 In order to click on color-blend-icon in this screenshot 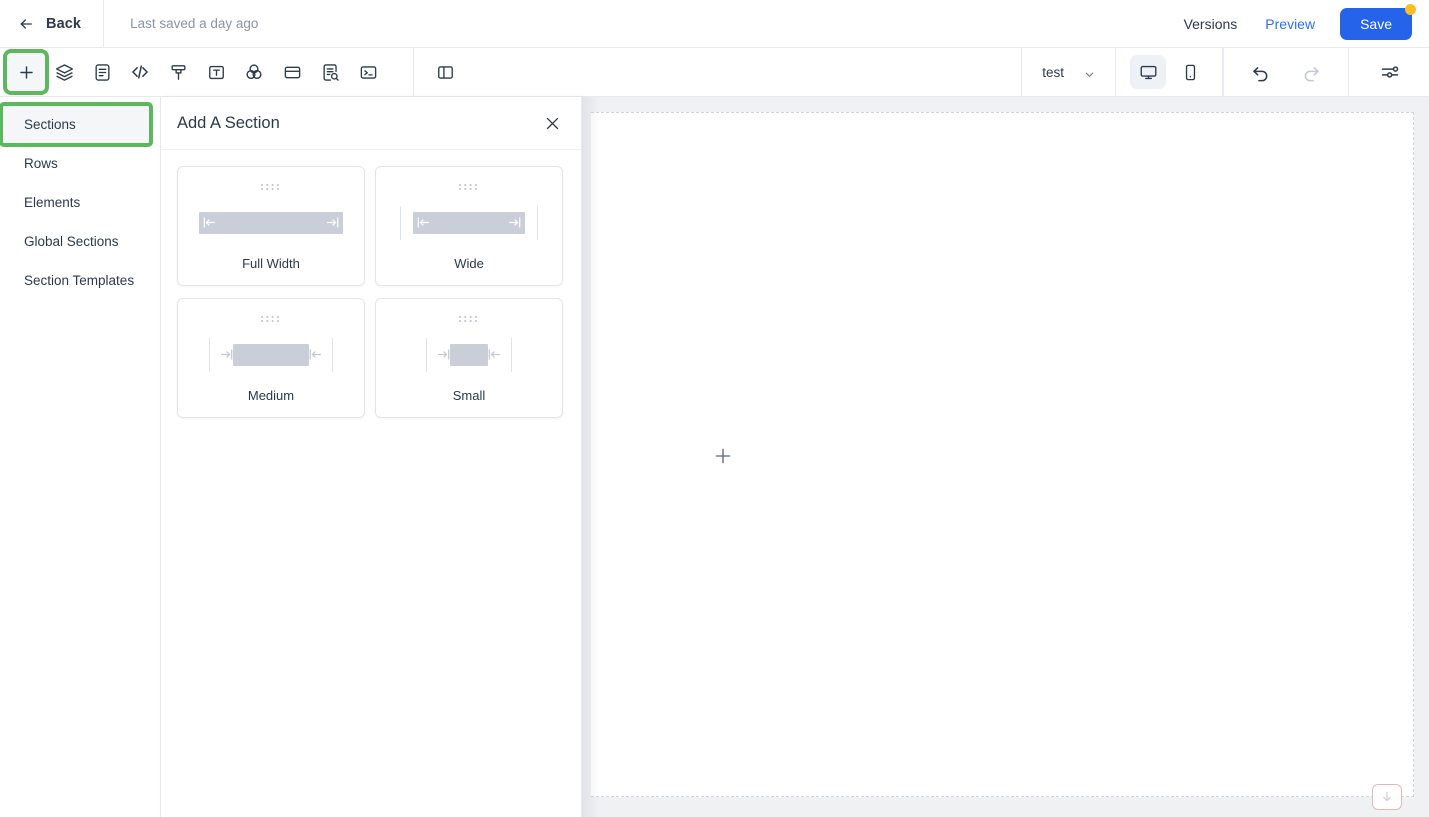, I will do `click(254, 72)`.